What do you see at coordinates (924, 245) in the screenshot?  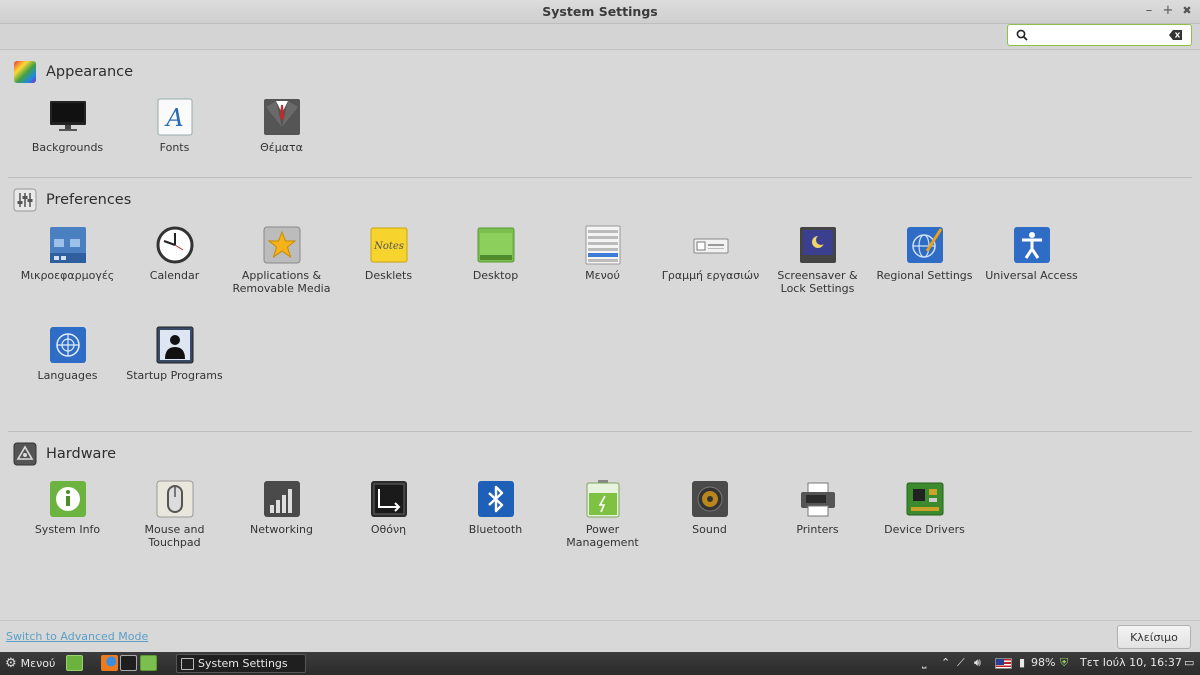 I see `globe-pen-icon` at bounding box center [924, 245].